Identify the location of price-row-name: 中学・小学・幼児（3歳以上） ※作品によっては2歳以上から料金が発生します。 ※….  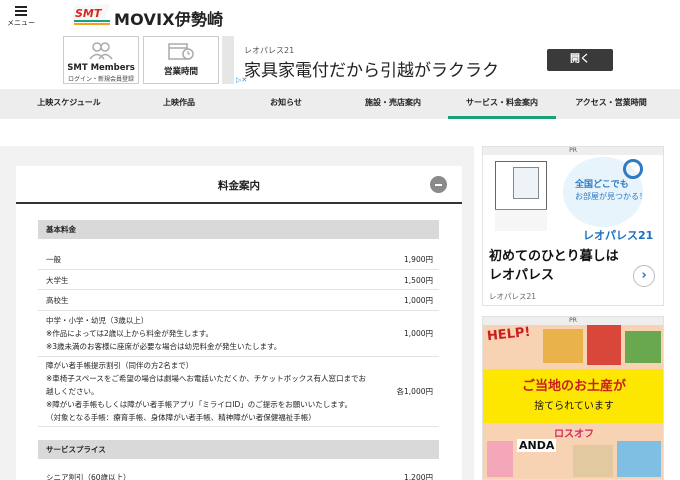
(163, 333).